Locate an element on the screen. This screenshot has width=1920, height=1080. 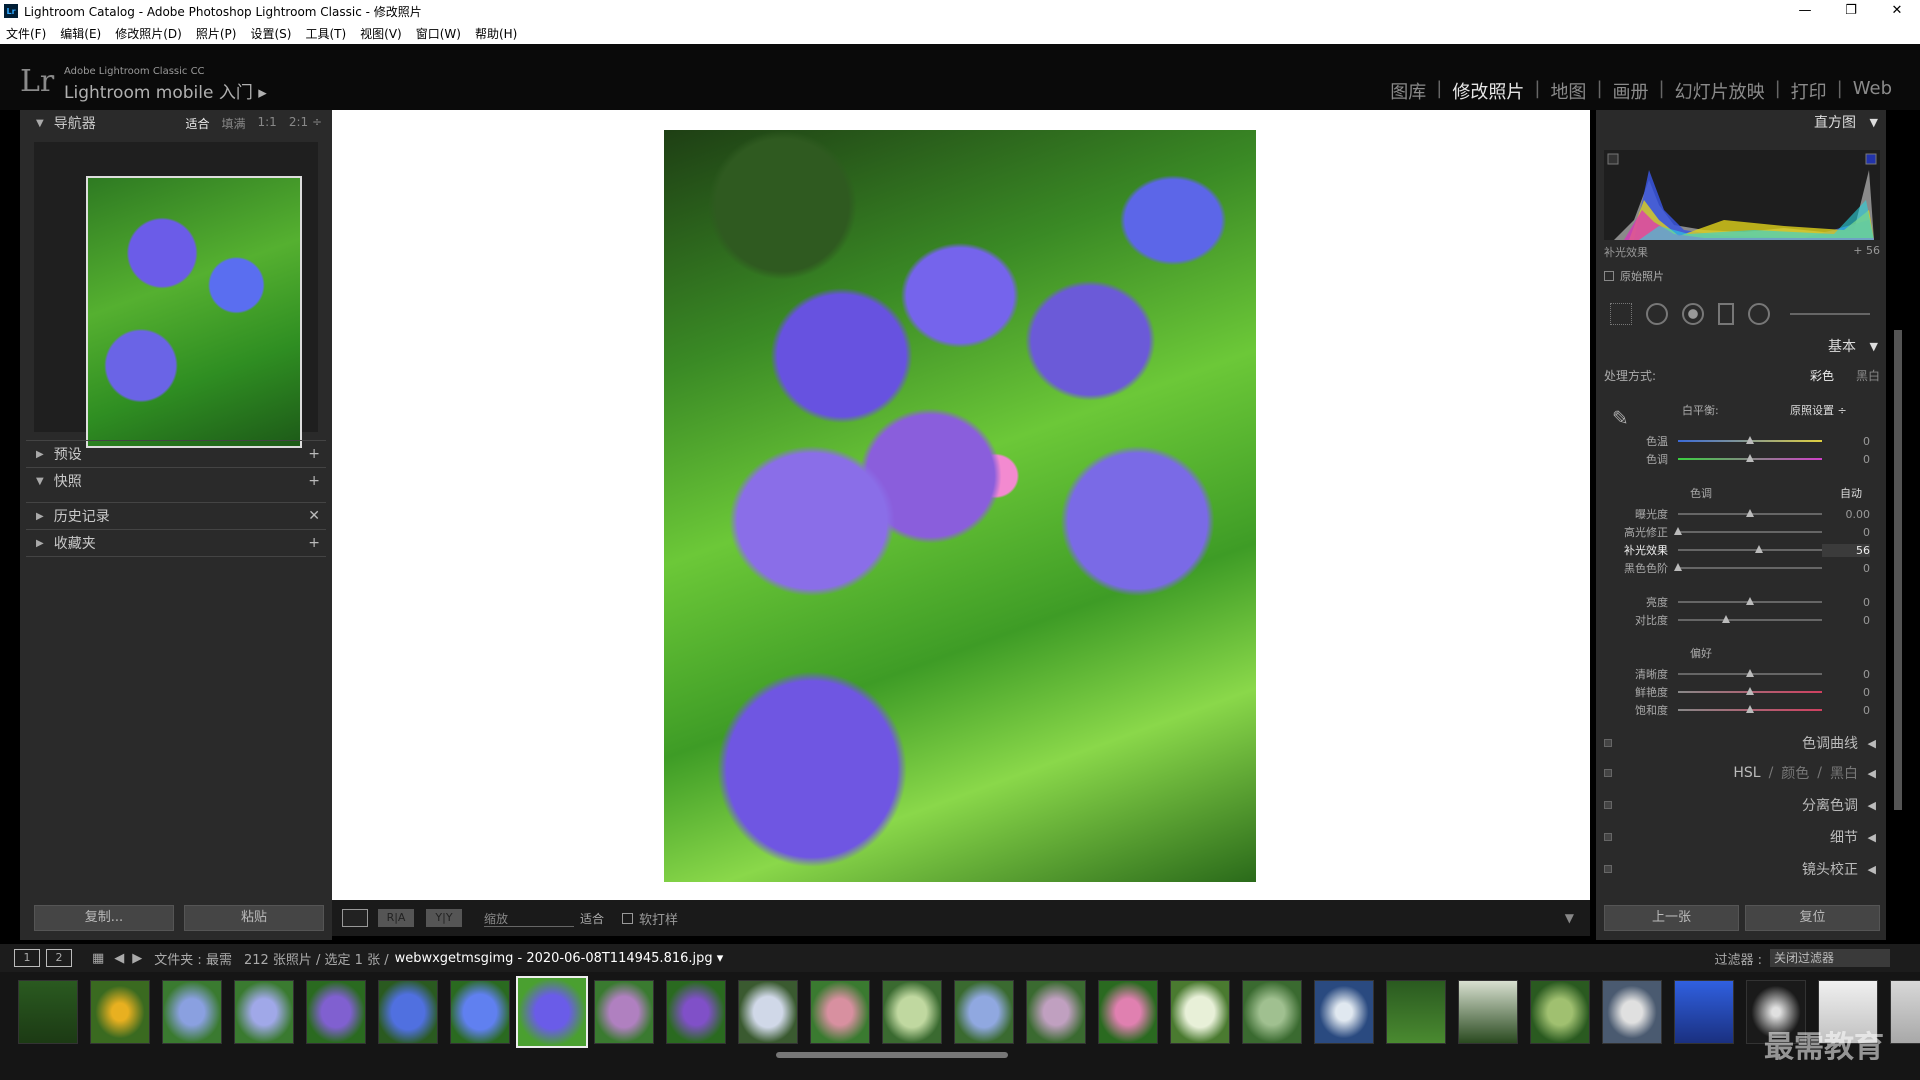
module-library: 图库 is located at coordinates (1408, 91).